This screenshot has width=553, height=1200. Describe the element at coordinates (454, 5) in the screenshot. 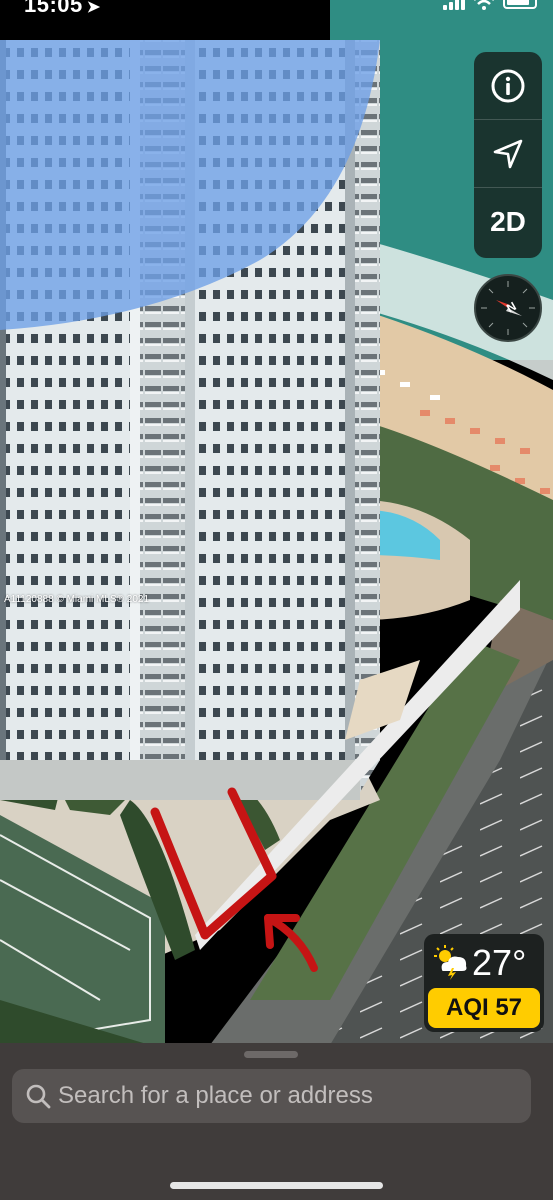

I see `cellular-signal-icon` at that location.